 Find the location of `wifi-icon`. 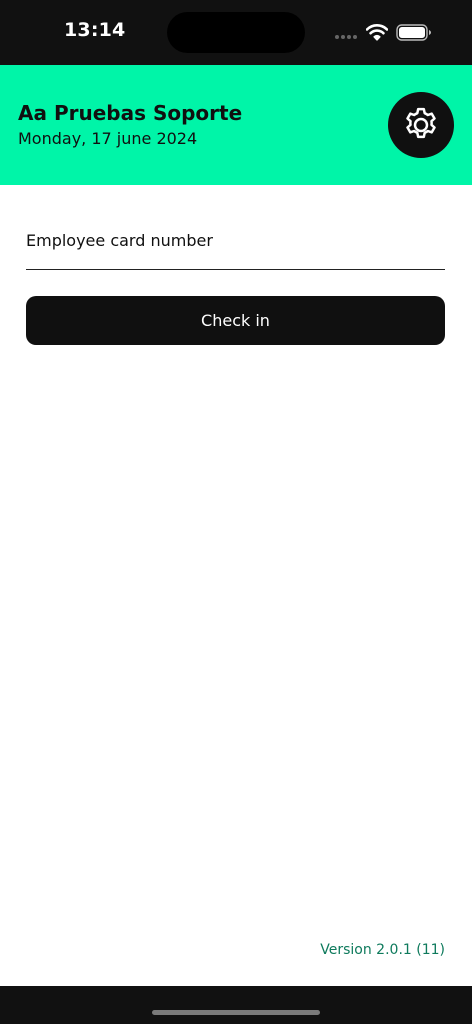

wifi-icon is located at coordinates (377, 32).